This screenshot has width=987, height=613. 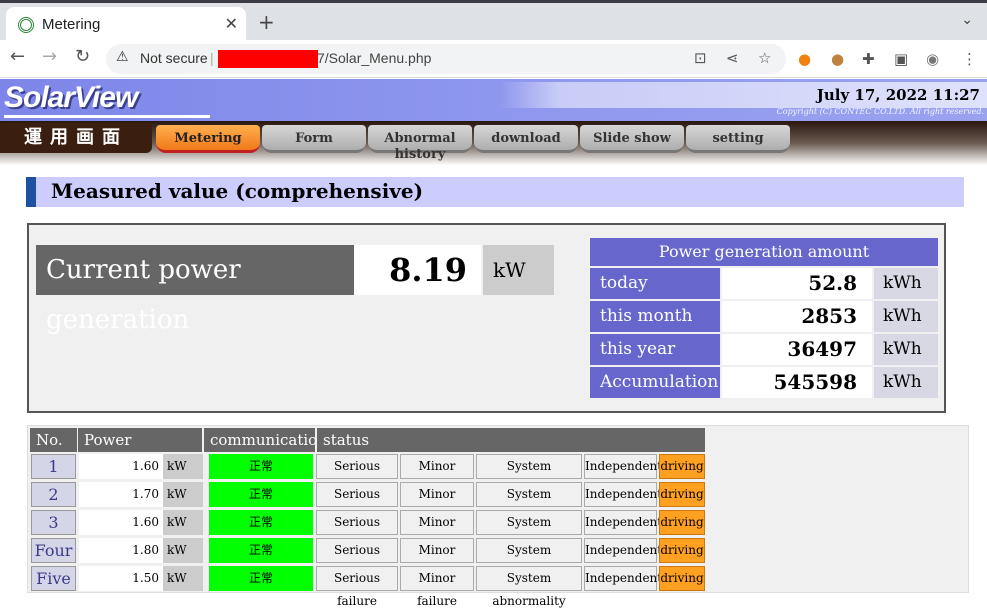 What do you see at coordinates (932, 59) in the screenshot?
I see `profile-icon: ◉` at bounding box center [932, 59].